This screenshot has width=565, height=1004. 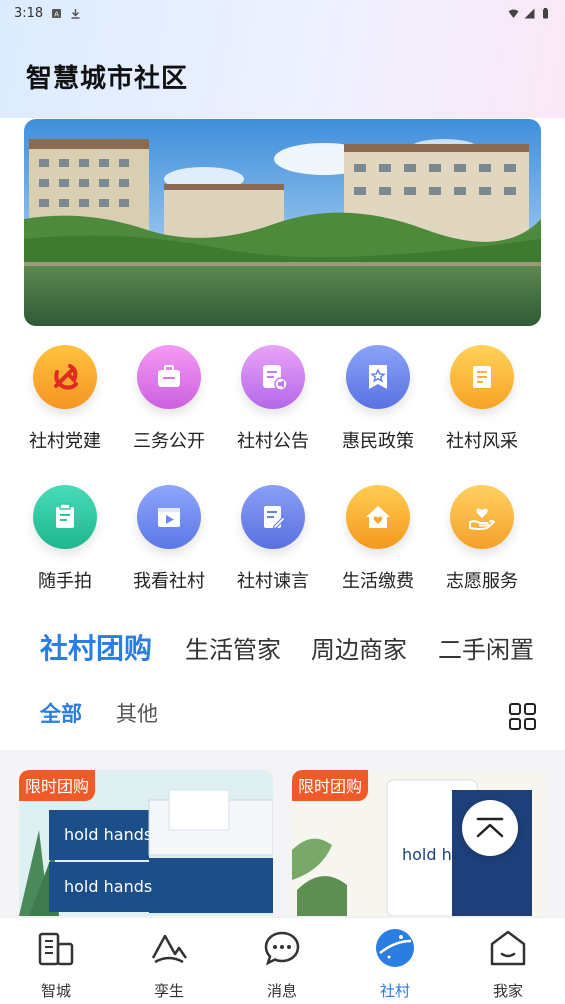 What do you see at coordinates (29, 13) in the screenshot?
I see `status-time: 3:18` at bounding box center [29, 13].